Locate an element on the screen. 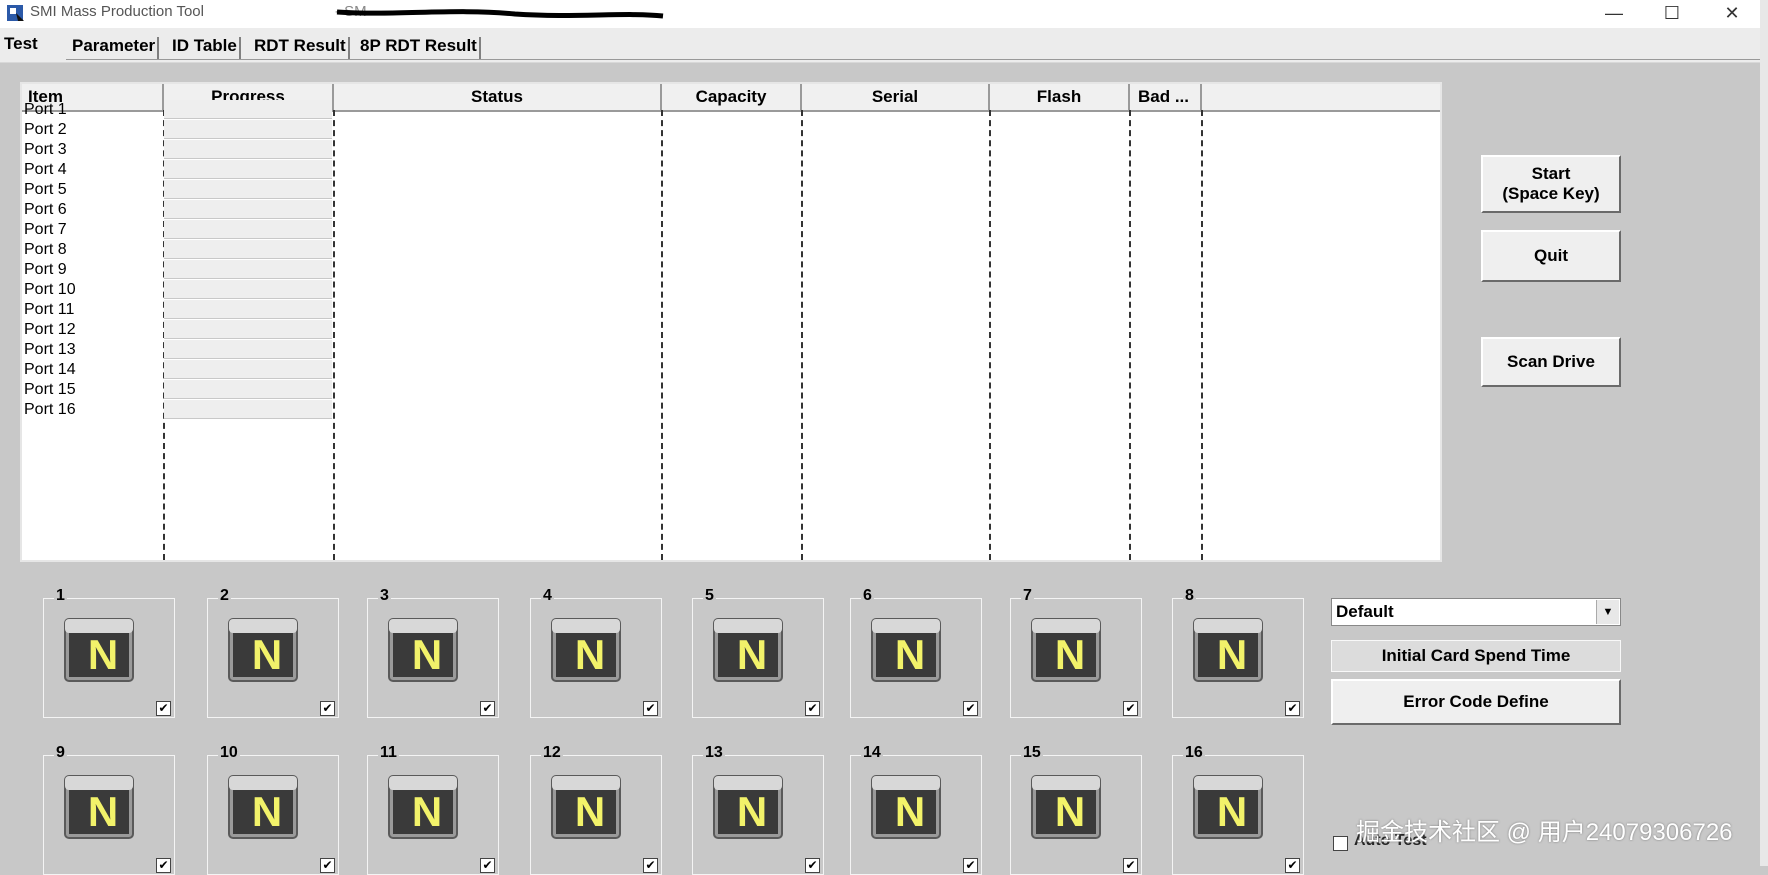  start-button-hint: (Space Key) is located at coordinates (1551, 193).